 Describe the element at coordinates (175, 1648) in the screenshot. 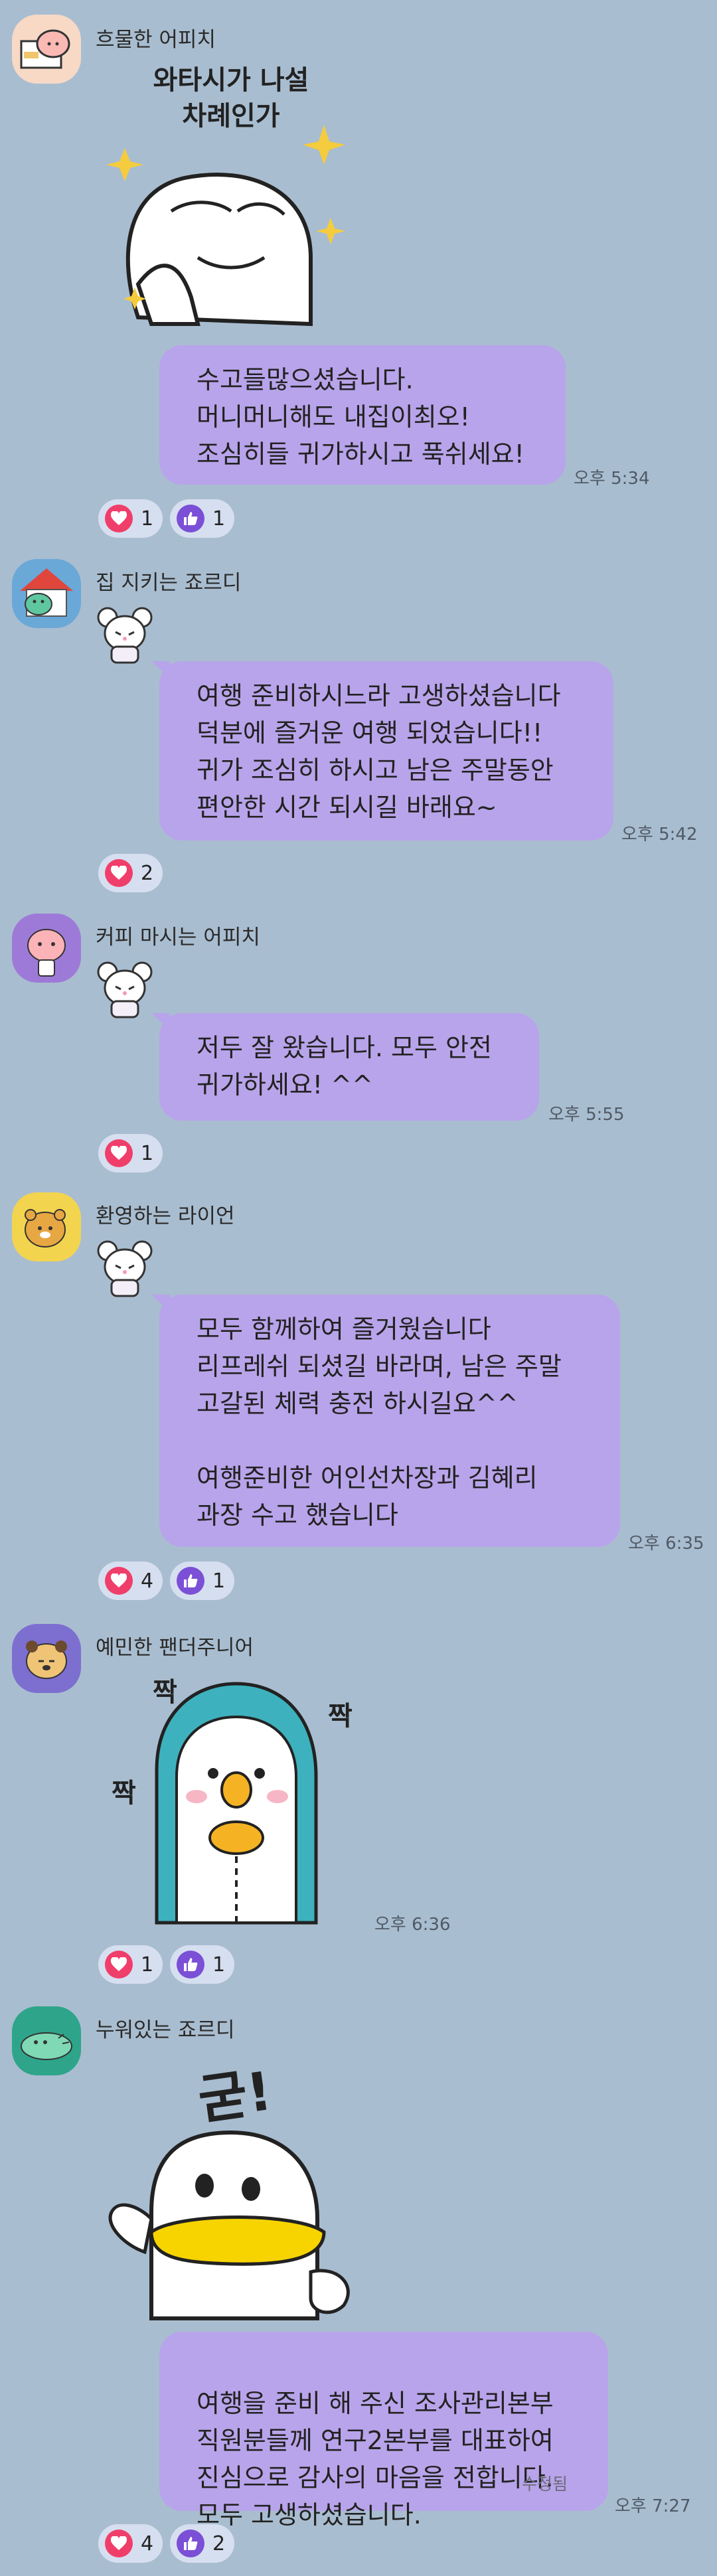

I see `sender-name: 예민한 팬더주니어` at that location.